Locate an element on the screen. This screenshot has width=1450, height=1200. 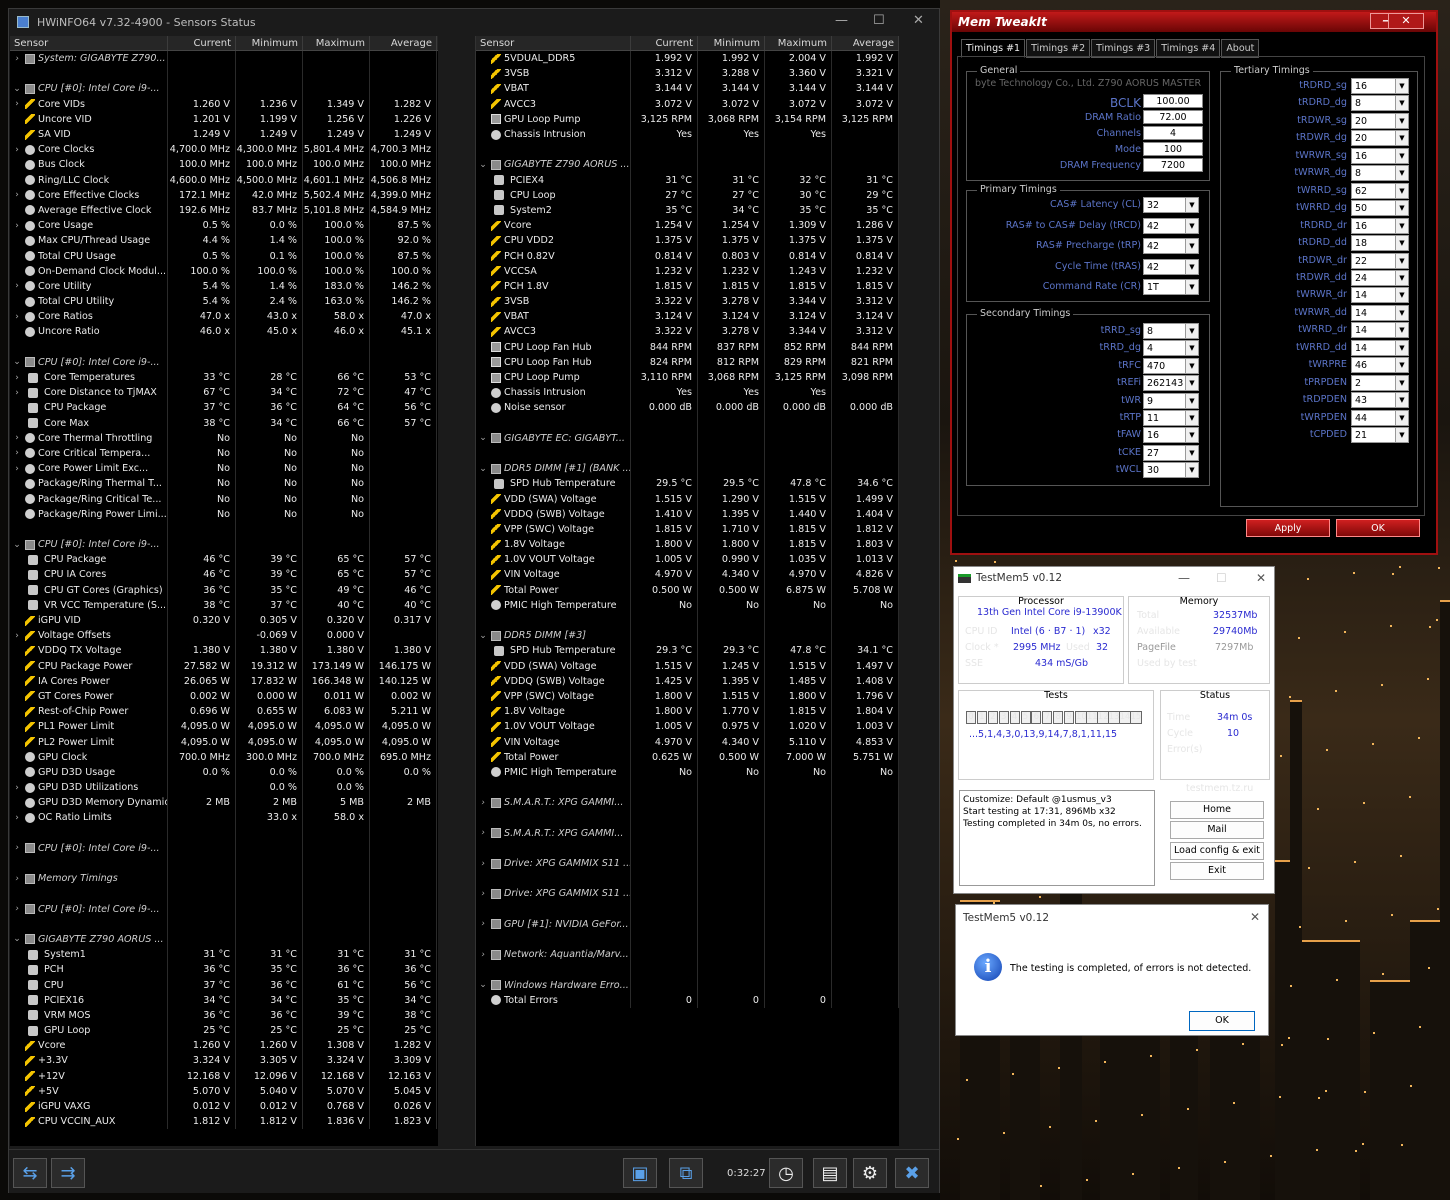
sensor-row: Total CPU Usage 0.5 % 0.1 % 100.0 % 87.5 % is located at coordinates (224, 256).